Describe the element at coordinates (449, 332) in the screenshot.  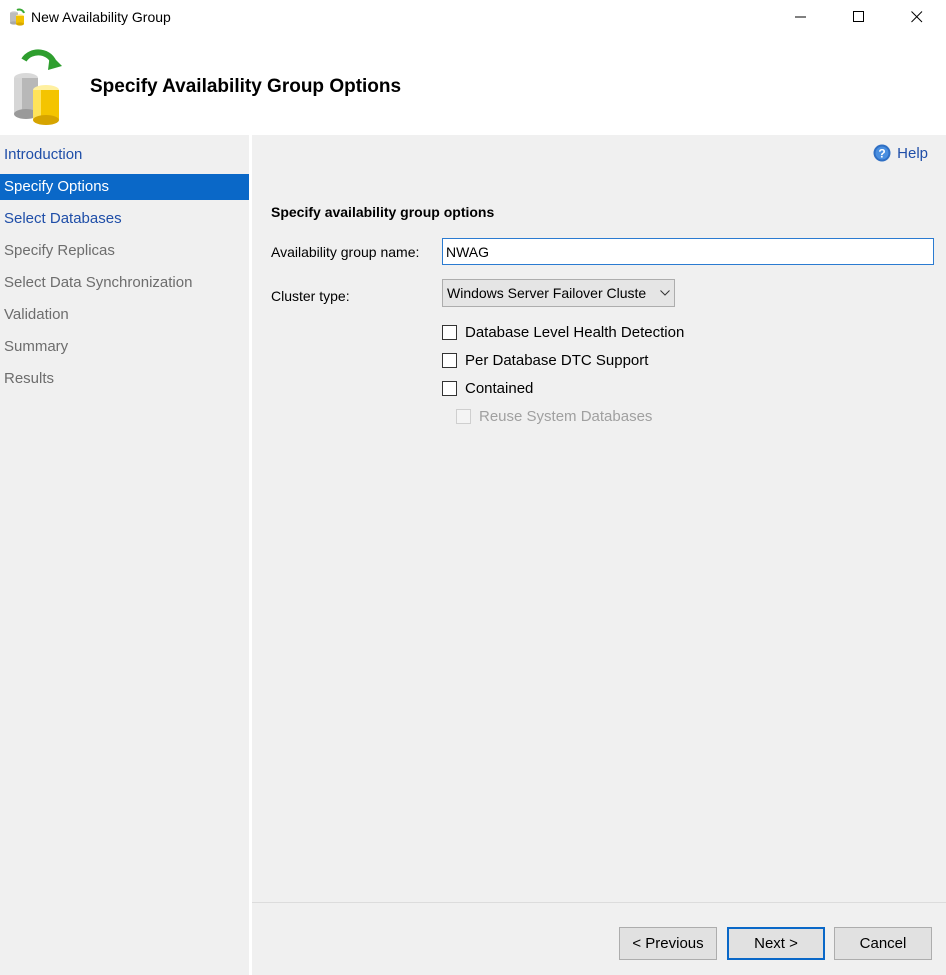
I see `health-detection-checkbox` at that location.